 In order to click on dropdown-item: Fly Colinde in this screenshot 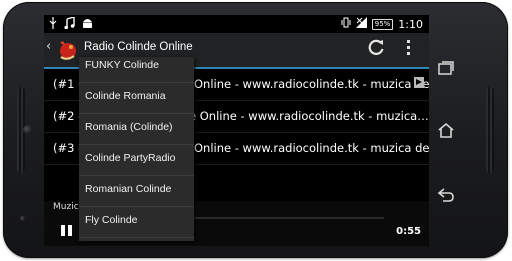, I will do `click(136, 222)`.